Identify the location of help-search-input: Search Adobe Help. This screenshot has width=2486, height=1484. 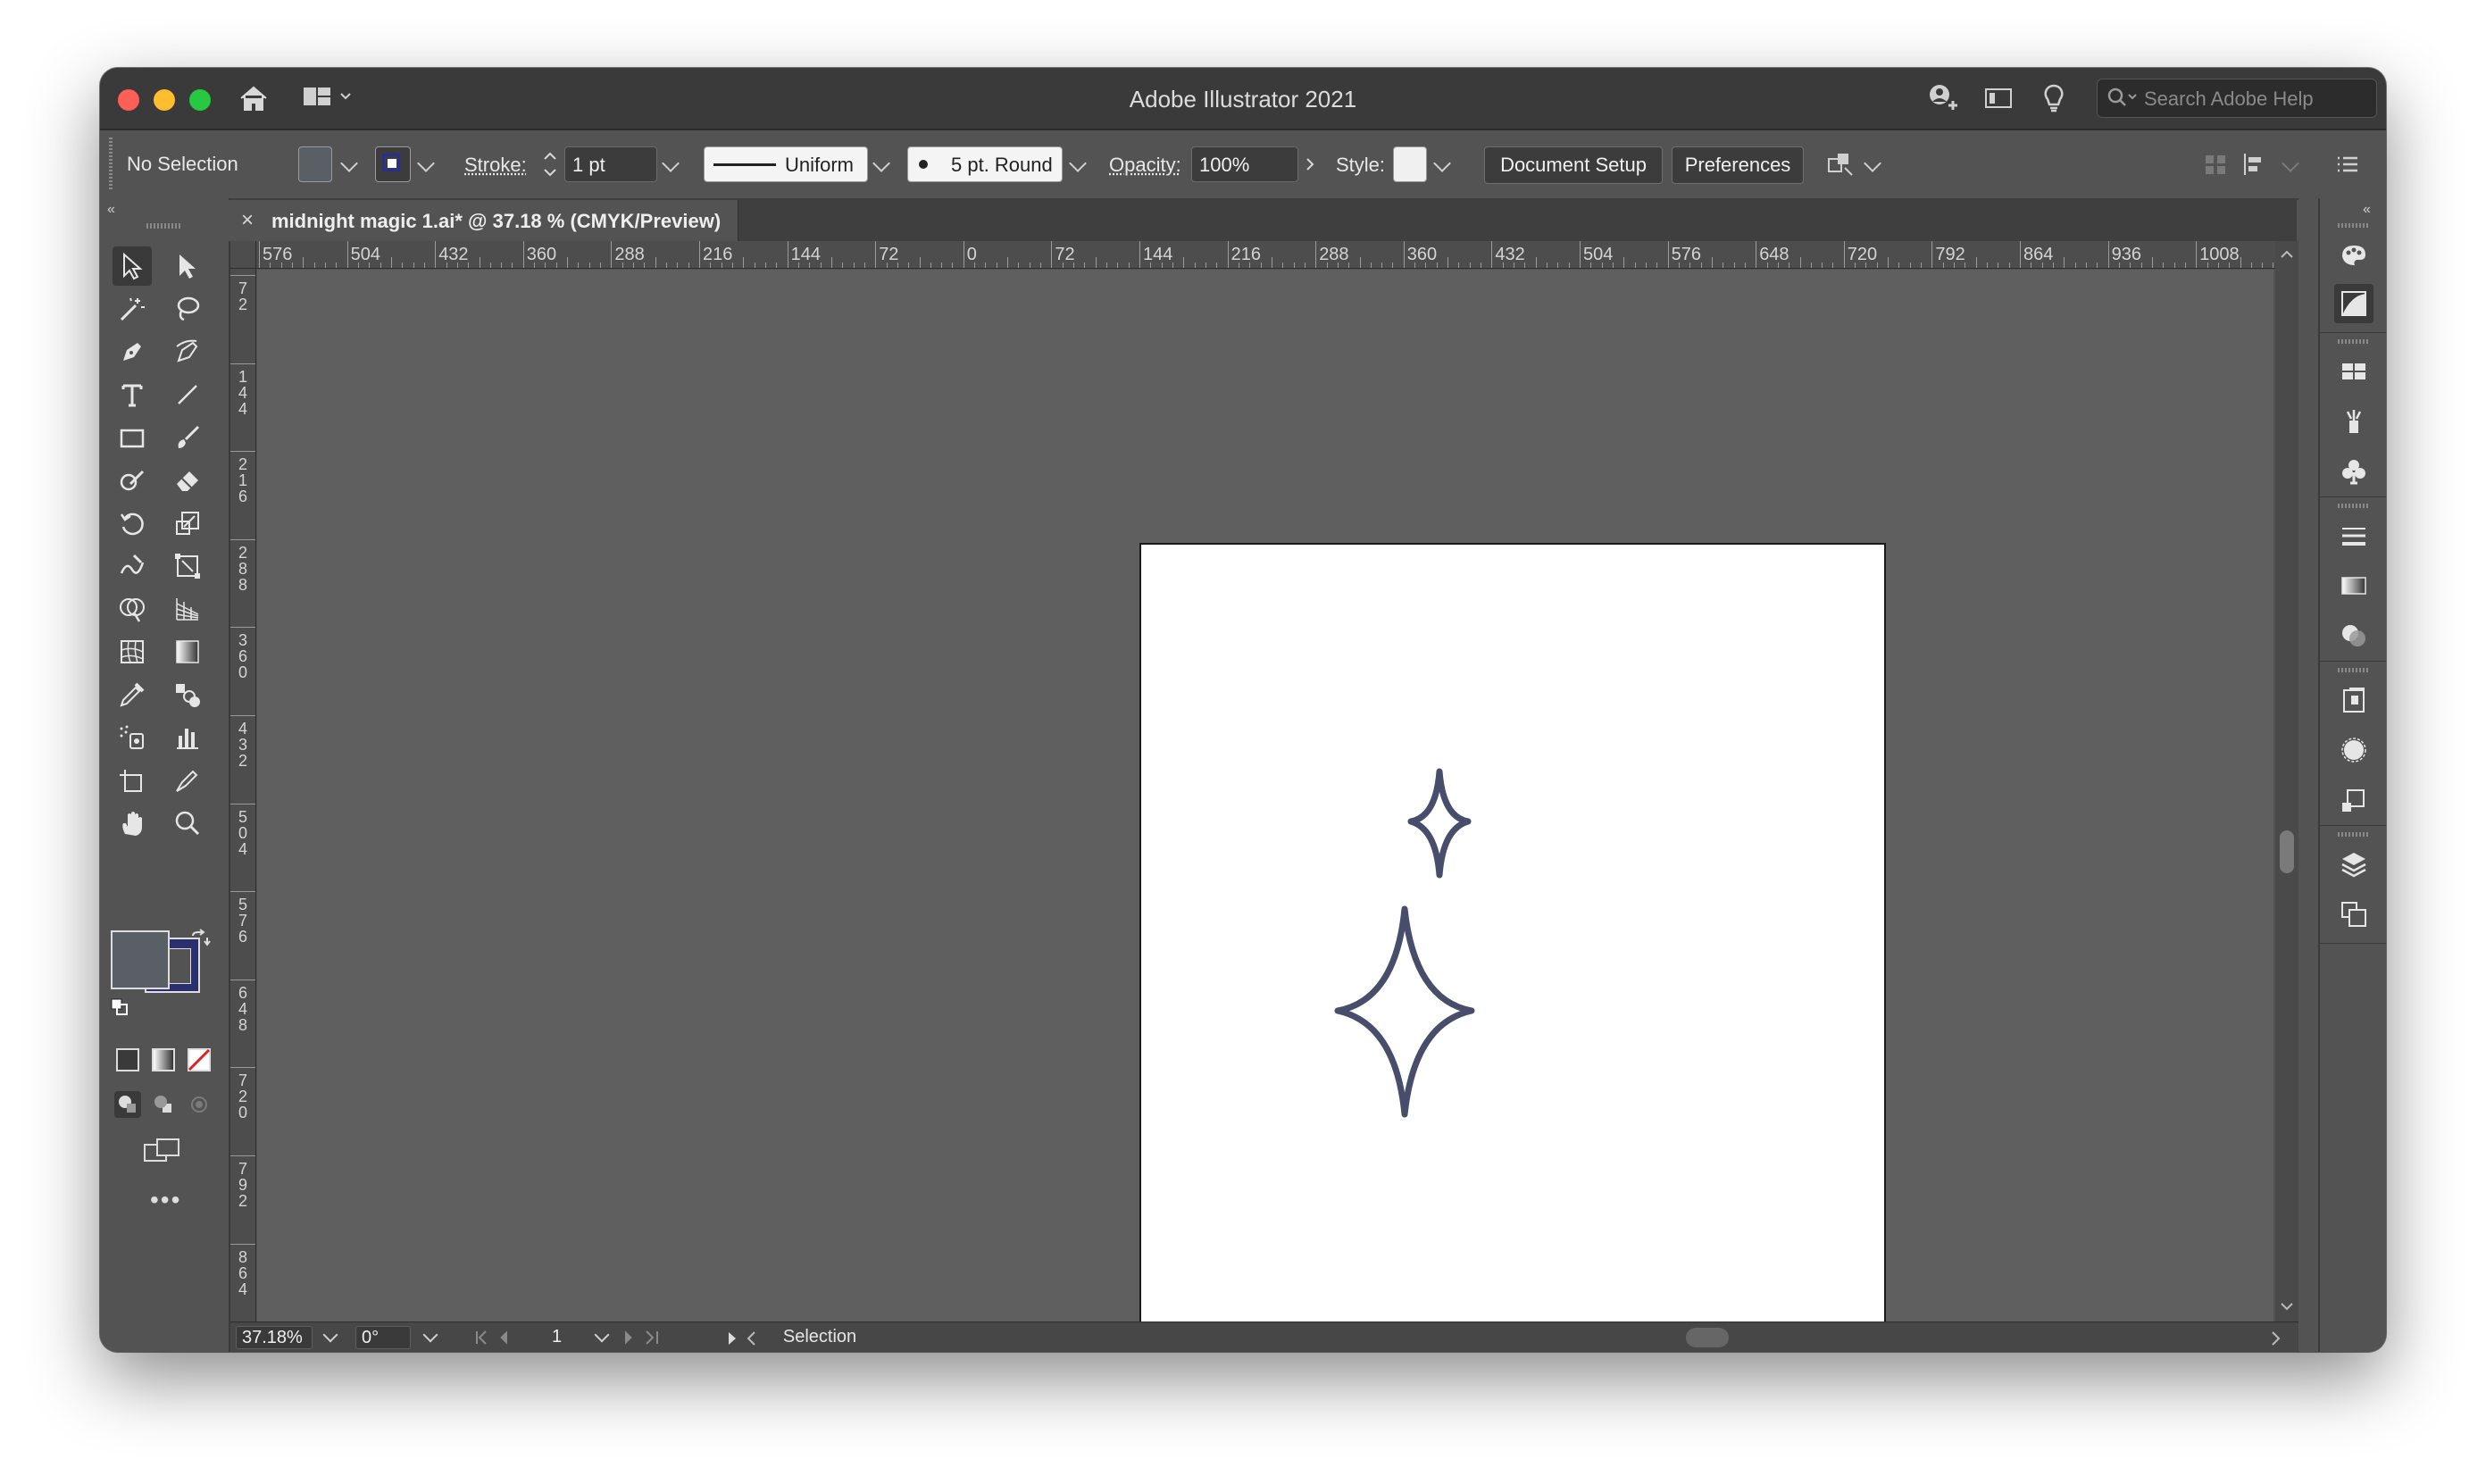
(2237, 98).